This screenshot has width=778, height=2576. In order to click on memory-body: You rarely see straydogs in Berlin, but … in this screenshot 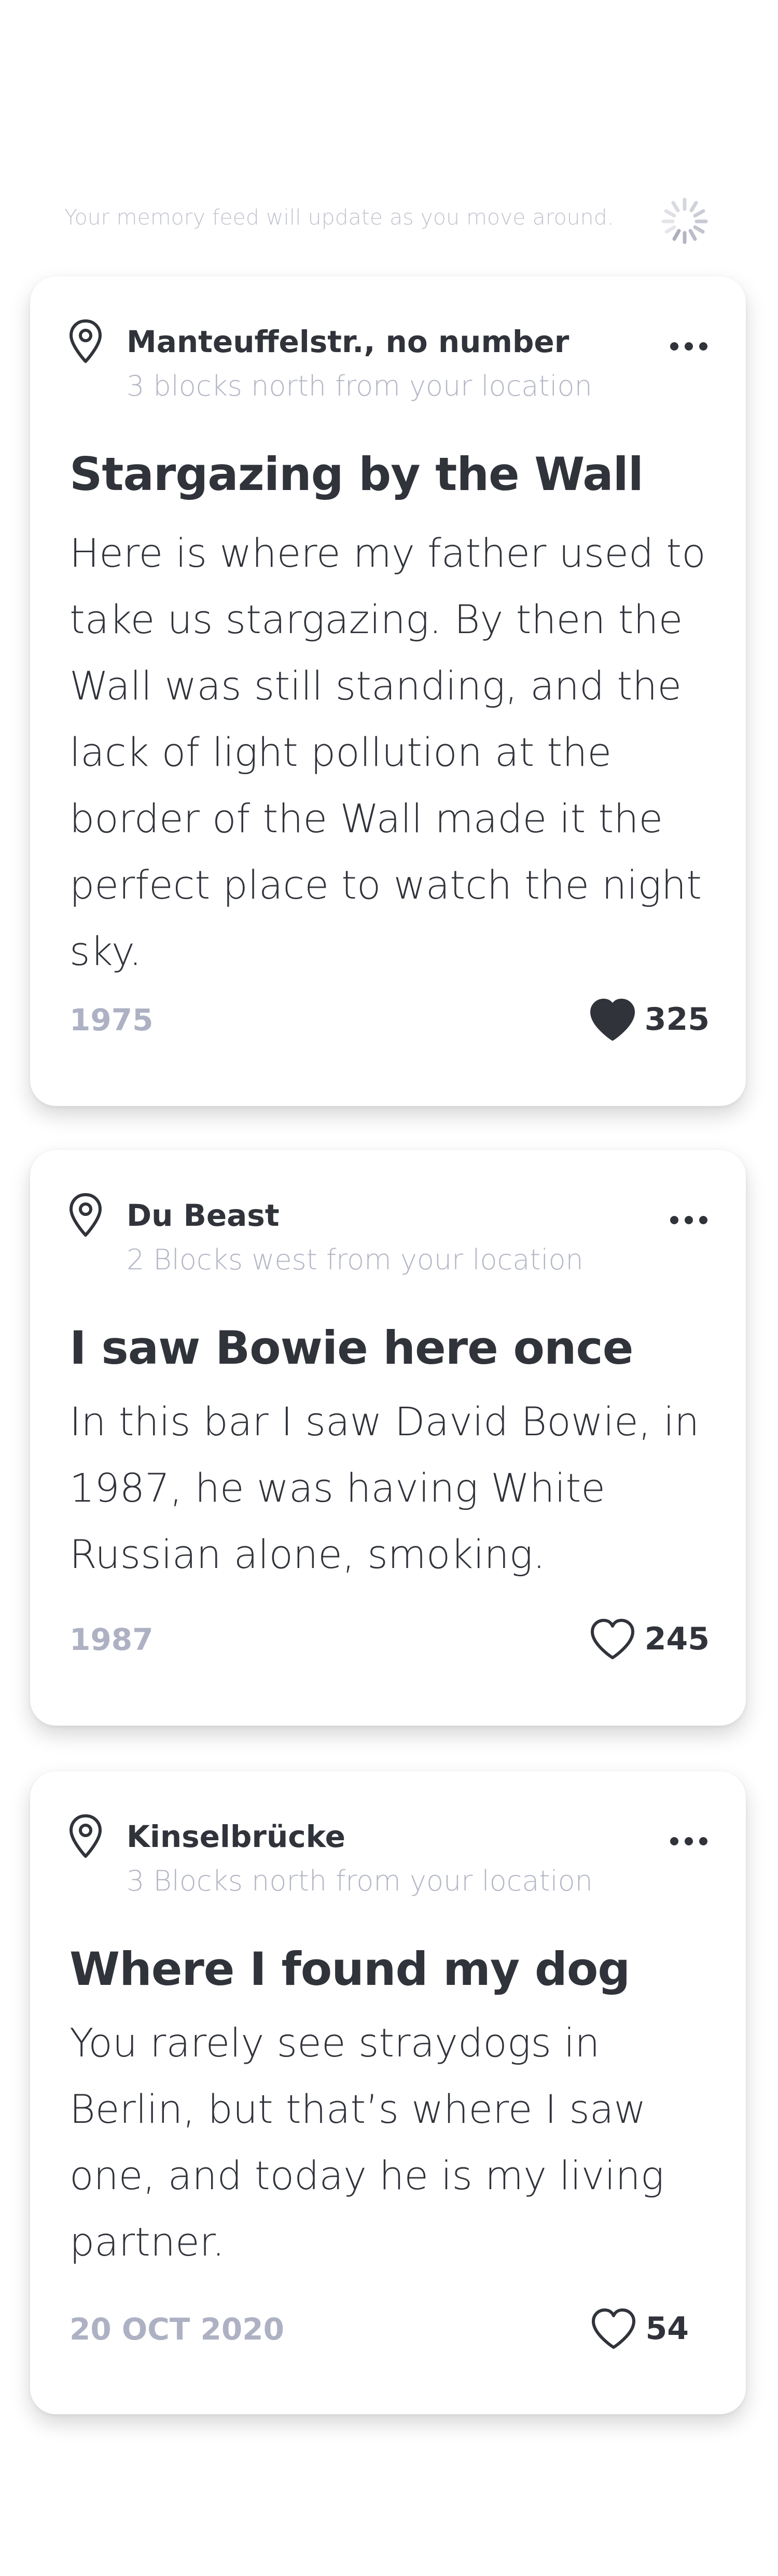, I will do `click(367, 2142)`.